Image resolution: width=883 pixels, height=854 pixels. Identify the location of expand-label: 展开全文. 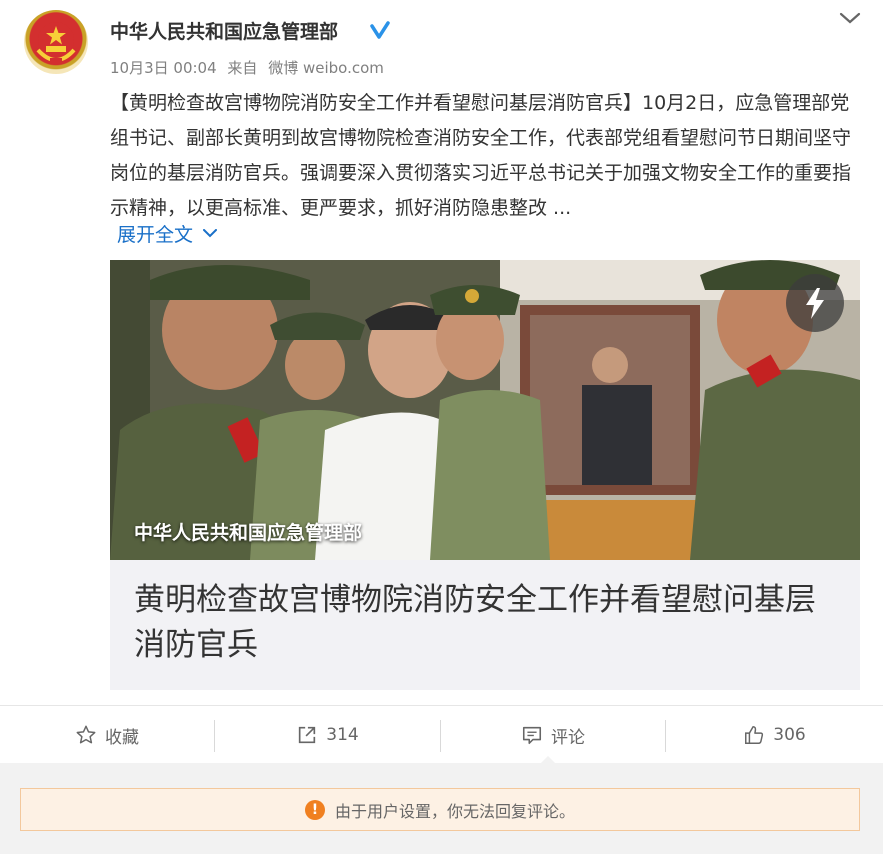
(155, 235).